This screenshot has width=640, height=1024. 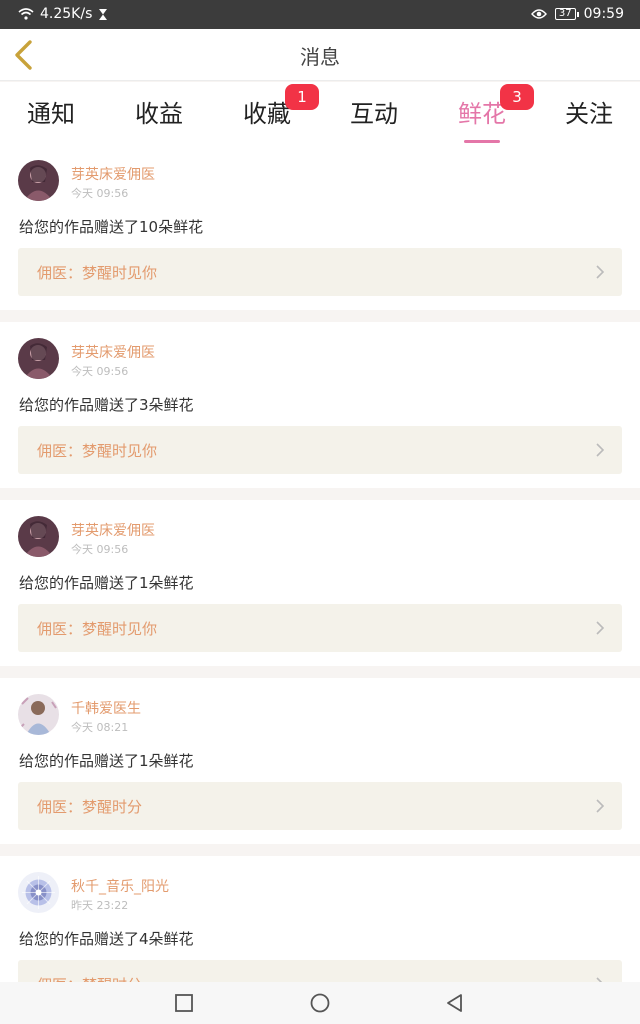 I want to click on tab-favorites: 收藏 1, so click(x=273, y=106).